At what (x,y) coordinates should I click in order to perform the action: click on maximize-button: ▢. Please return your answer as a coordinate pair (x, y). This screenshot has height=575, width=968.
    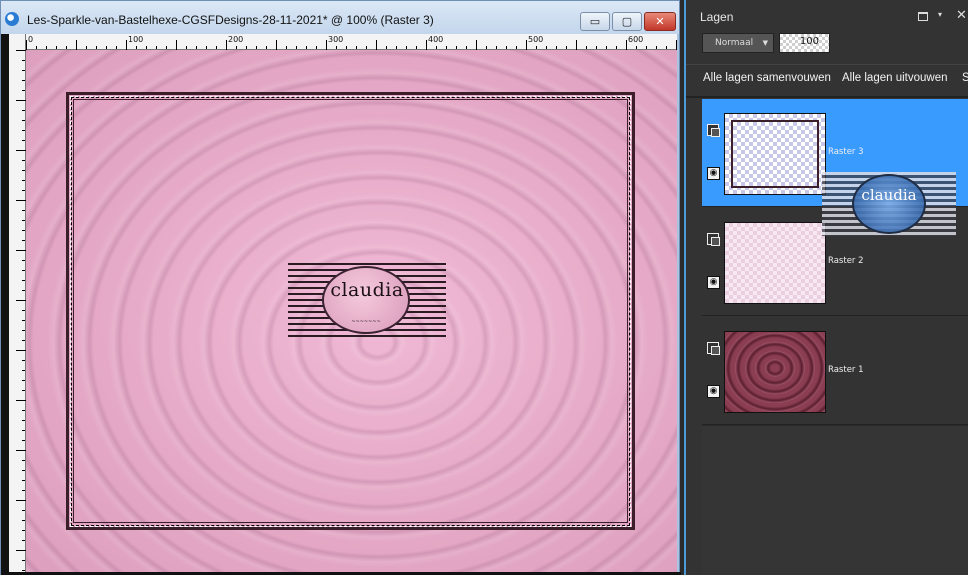
    Looking at the image, I should click on (627, 21).